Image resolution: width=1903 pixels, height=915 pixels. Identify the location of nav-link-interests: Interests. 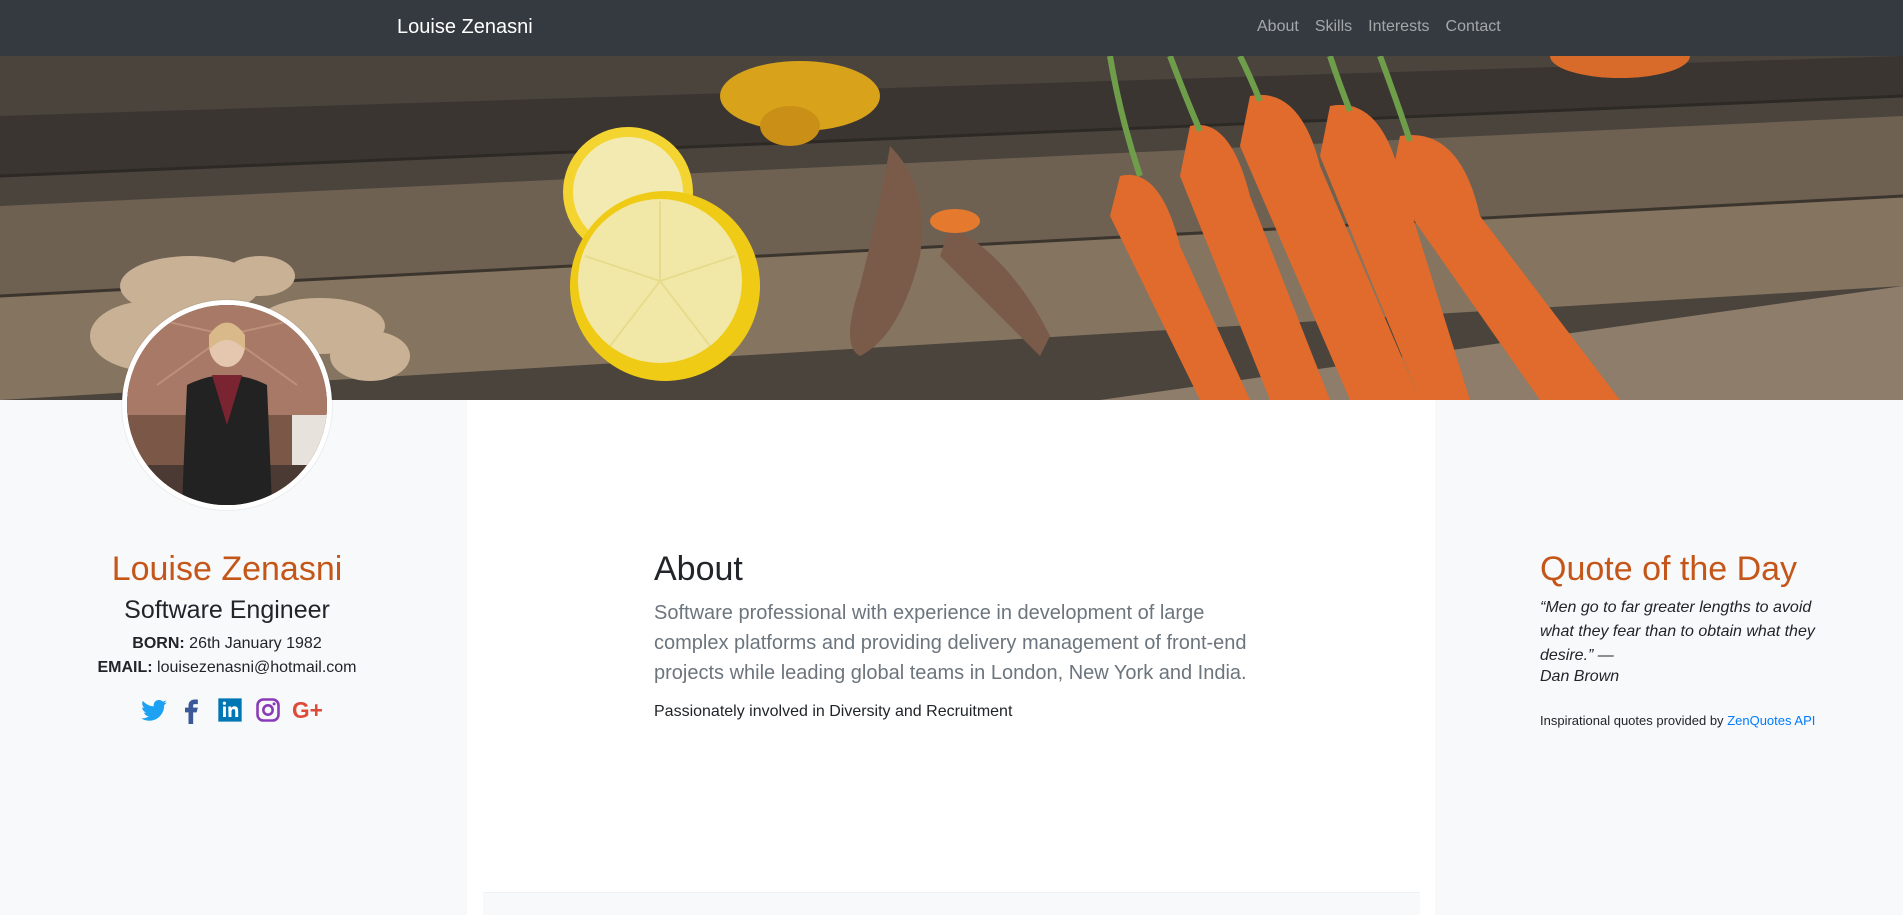
(1398, 27).